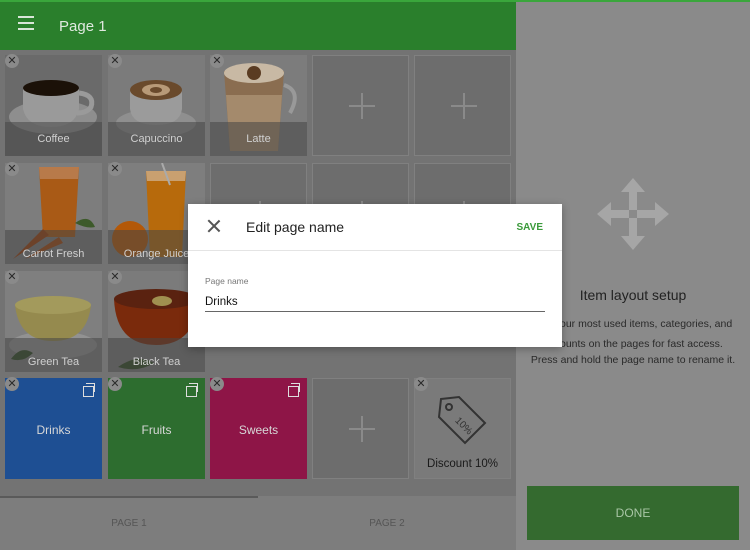 Image resolution: width=750 pixels, height=550 pixels. Describe the element at coordinates (633, 214) in the screenshot. I see `move-arrows-icon` at that location.